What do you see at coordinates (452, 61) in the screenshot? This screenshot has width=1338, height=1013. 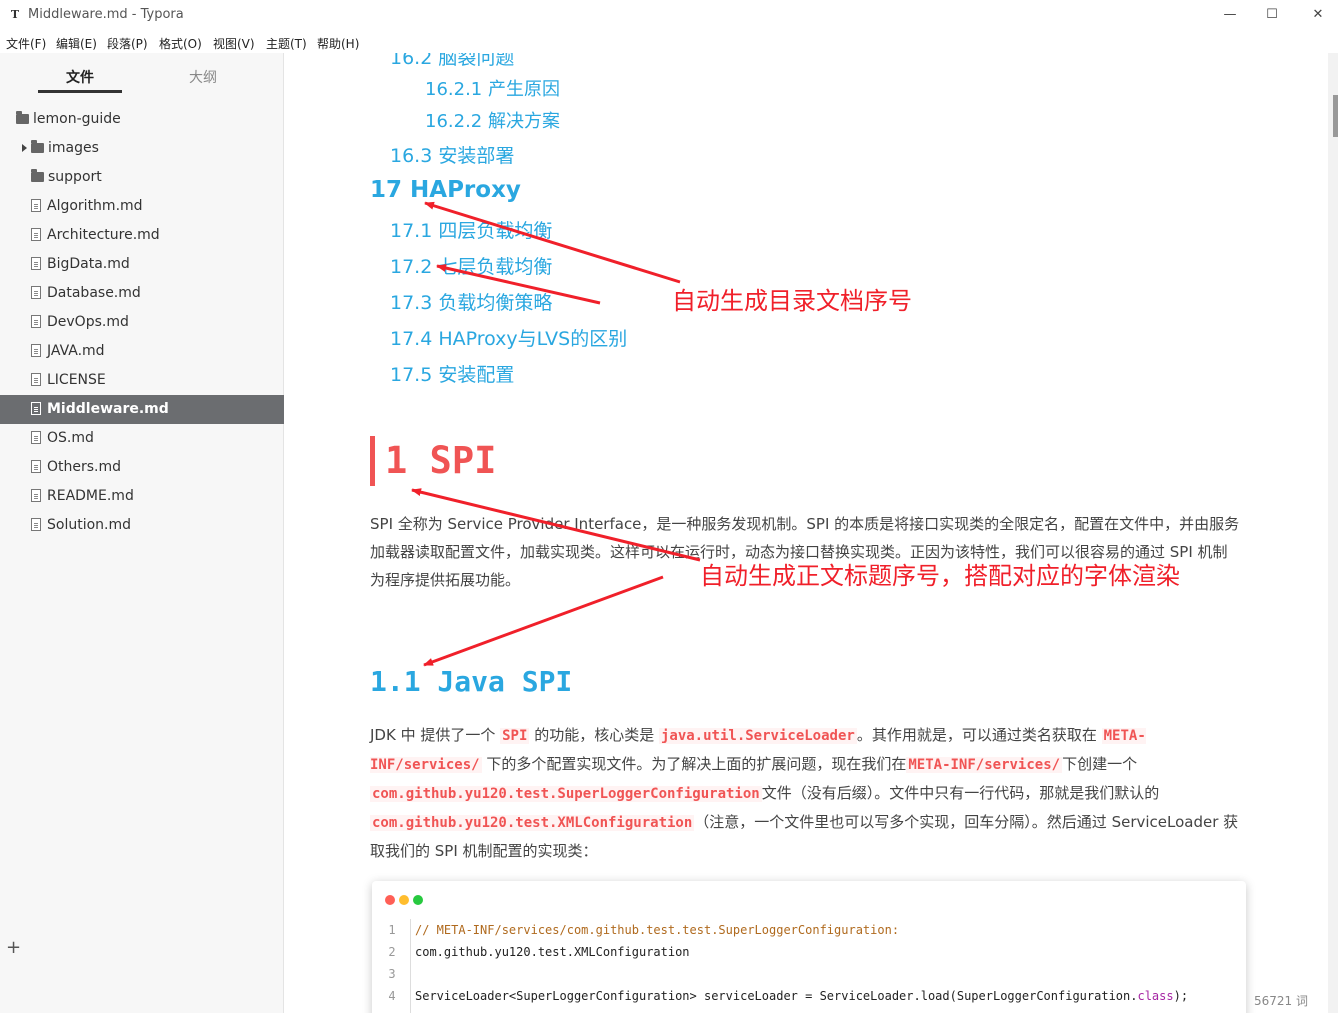 I see `toc-item: 16.2 脑裂问题` at bounding box center [452, 61].